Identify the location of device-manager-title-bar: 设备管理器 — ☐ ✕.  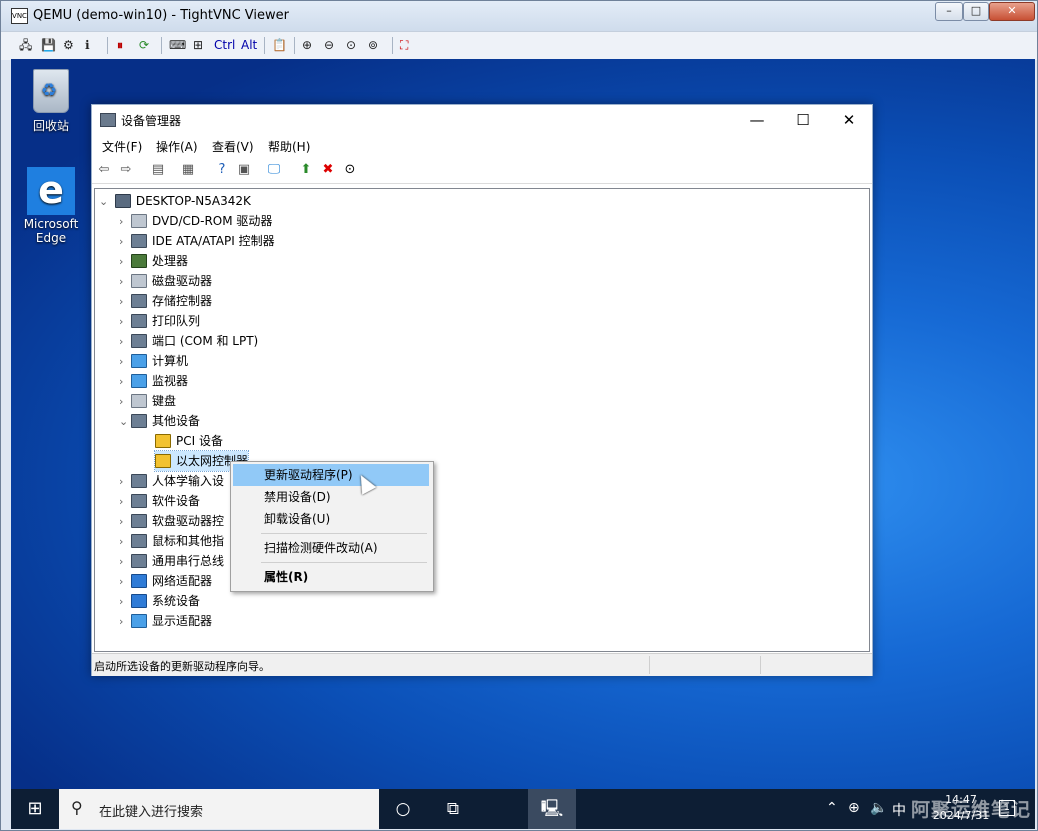
(482, 120).